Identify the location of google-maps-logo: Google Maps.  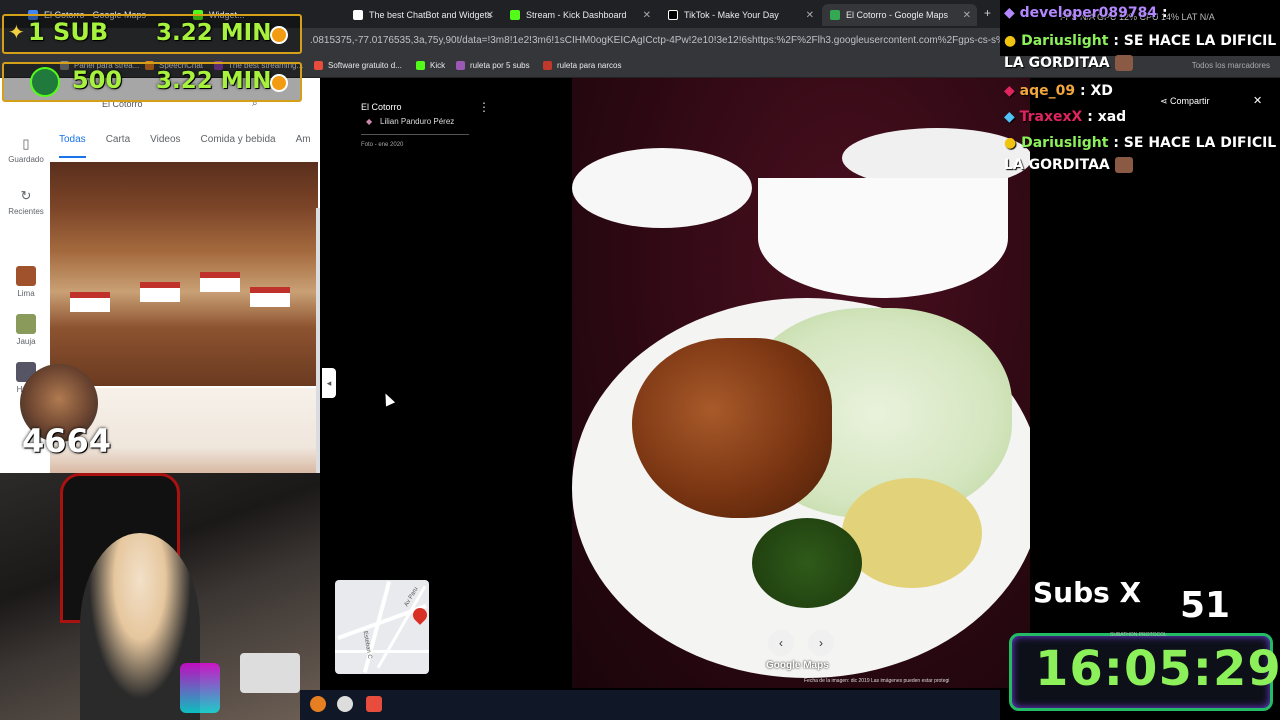
(797, 665).